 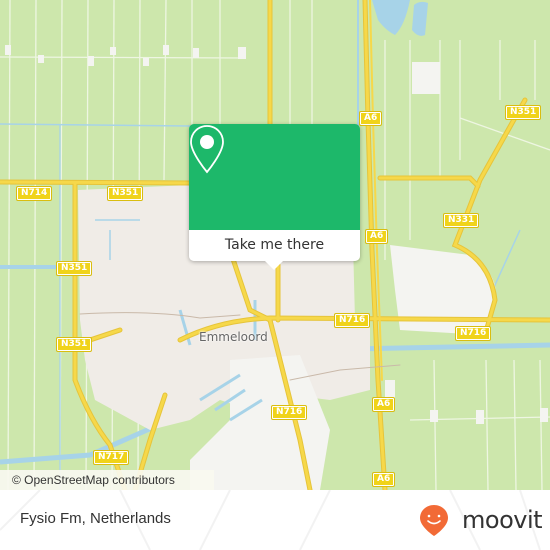 I want to click on take-me-there-button: Take me there, so click(x=274, y=245).